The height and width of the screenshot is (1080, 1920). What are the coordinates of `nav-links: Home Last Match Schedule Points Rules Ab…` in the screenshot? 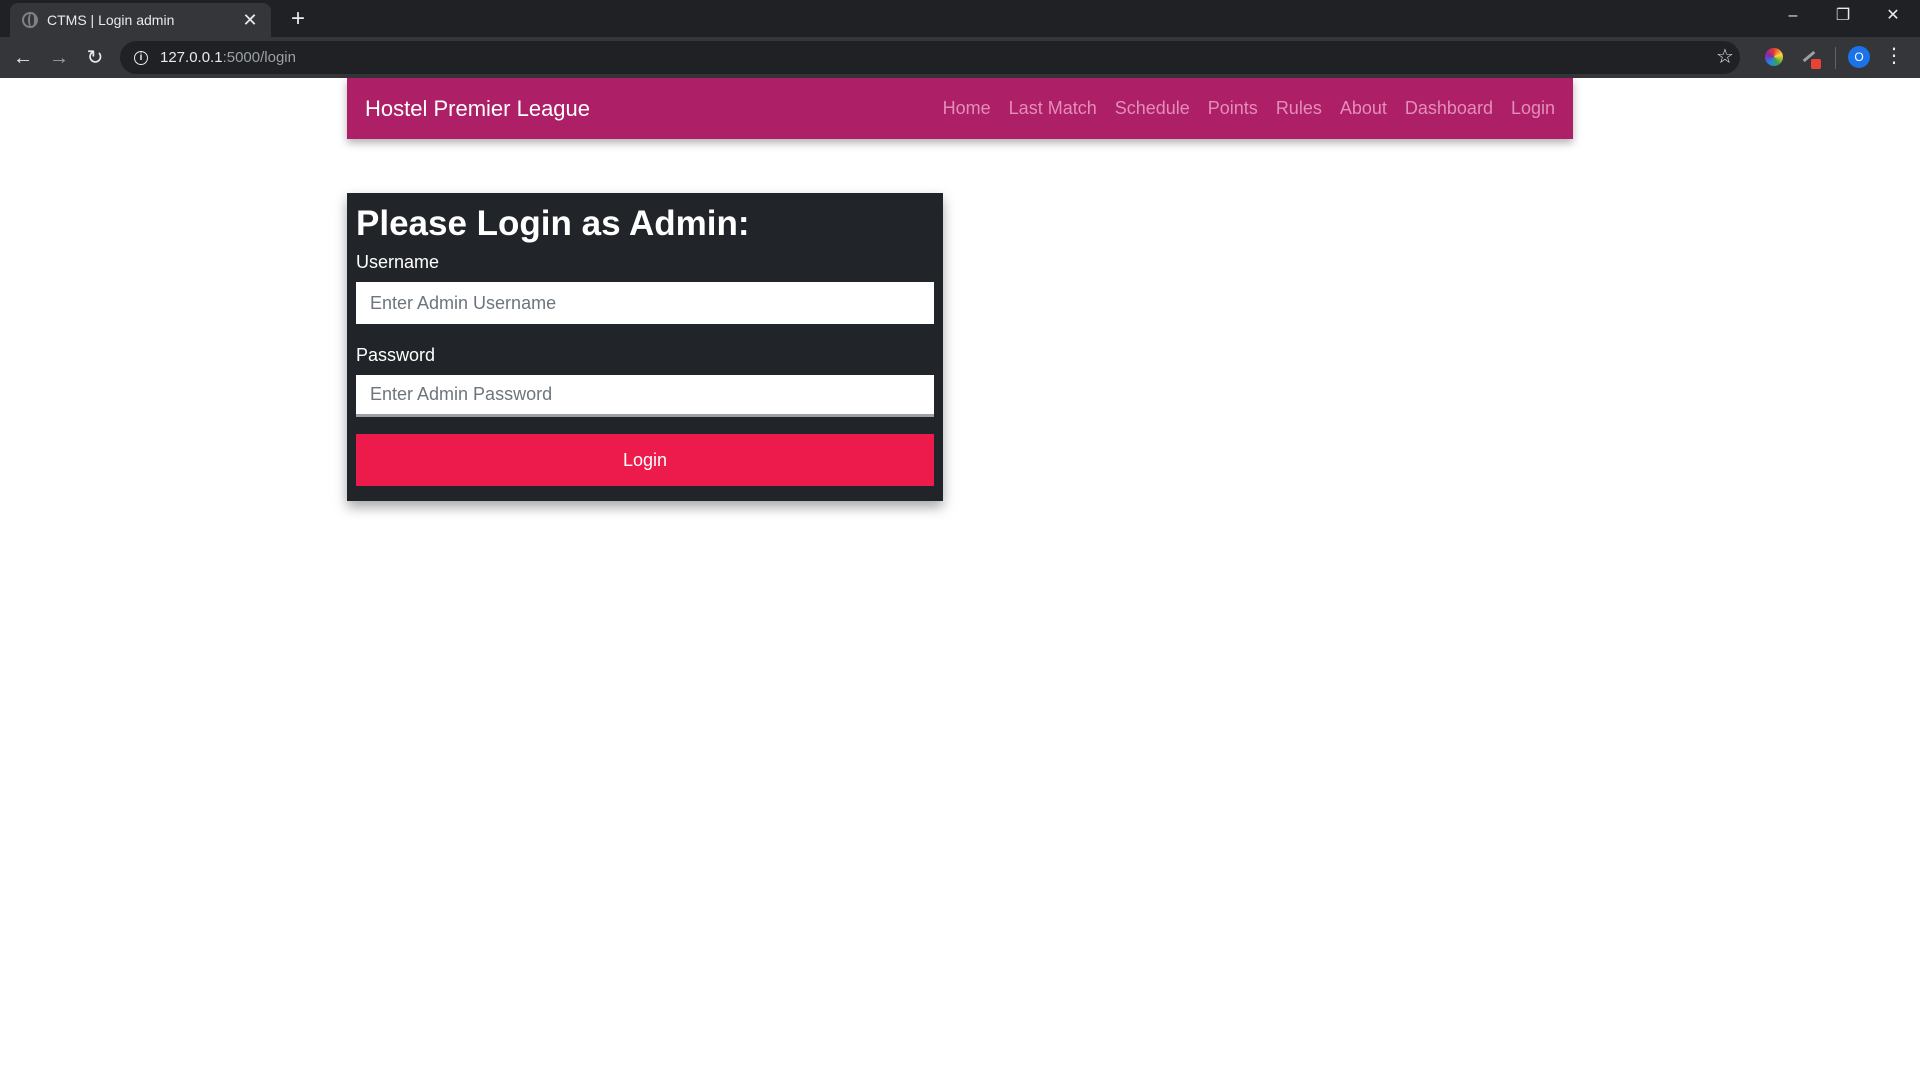 It's located at (1240, 108).